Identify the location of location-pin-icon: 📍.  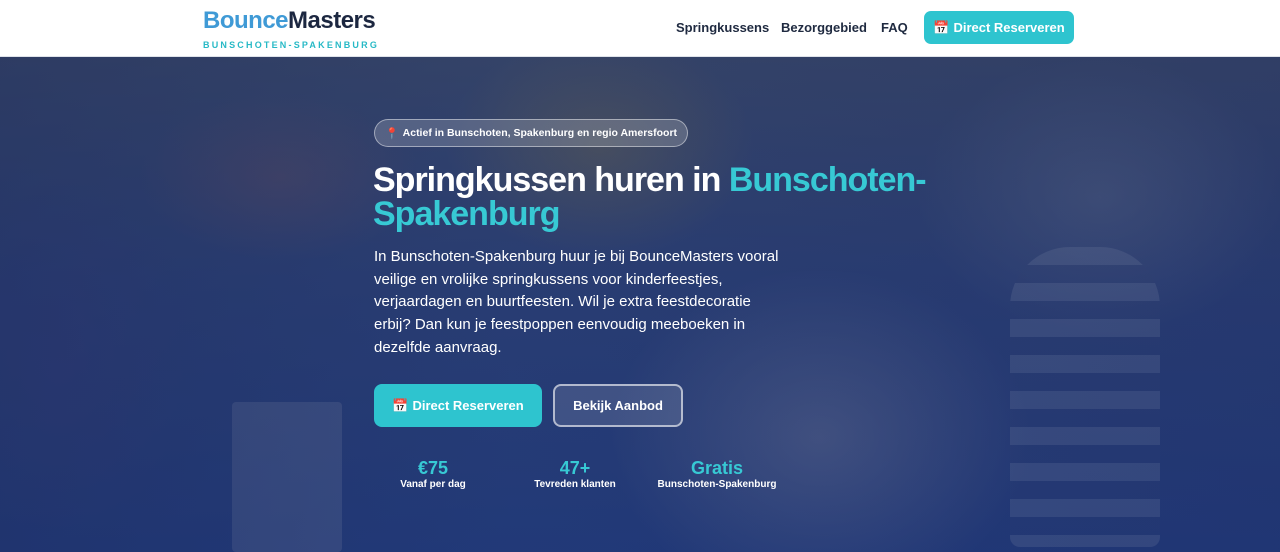
(391, 133).